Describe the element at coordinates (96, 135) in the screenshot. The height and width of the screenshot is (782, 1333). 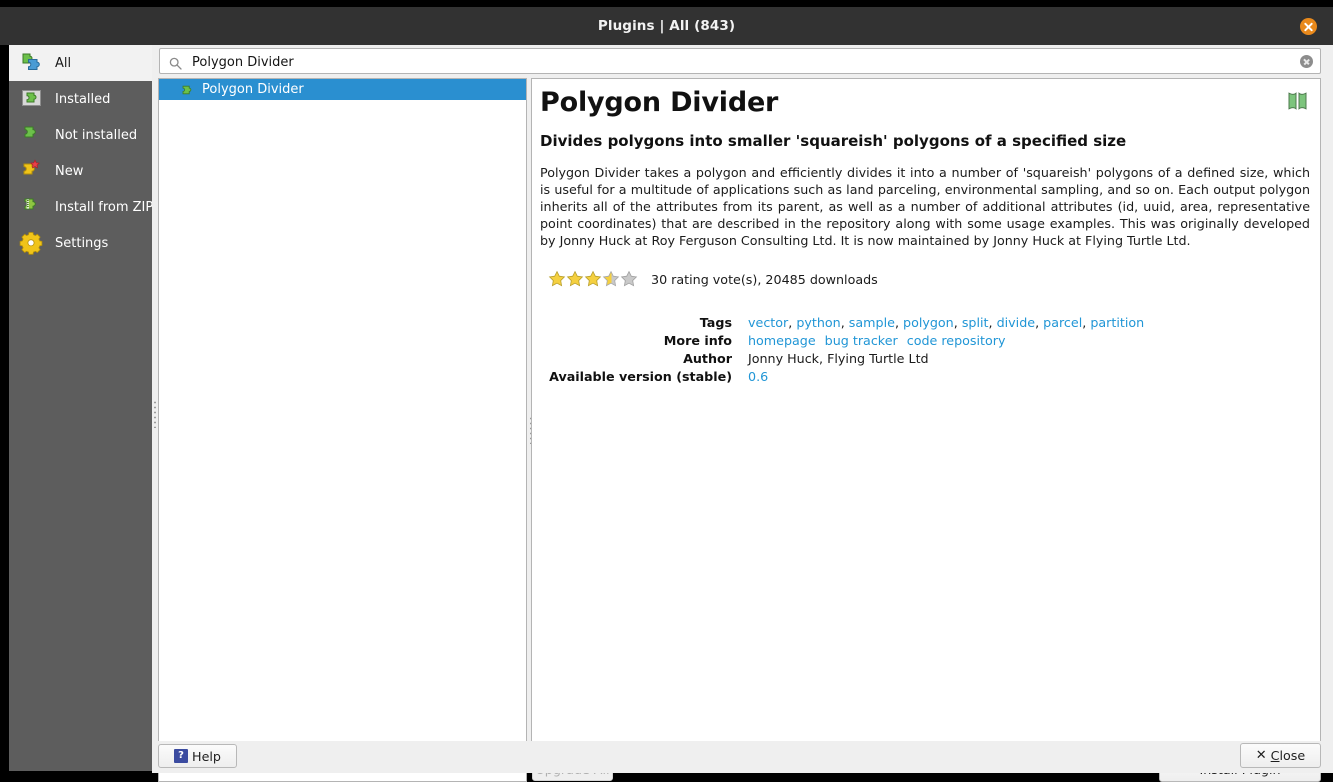
I see `sidebar-item-label: Not installed` at that location.